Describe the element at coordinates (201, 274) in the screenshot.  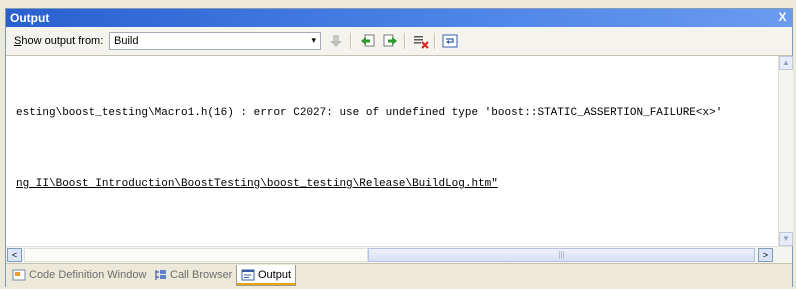
I see `tab-label: Call Browser` at that location.